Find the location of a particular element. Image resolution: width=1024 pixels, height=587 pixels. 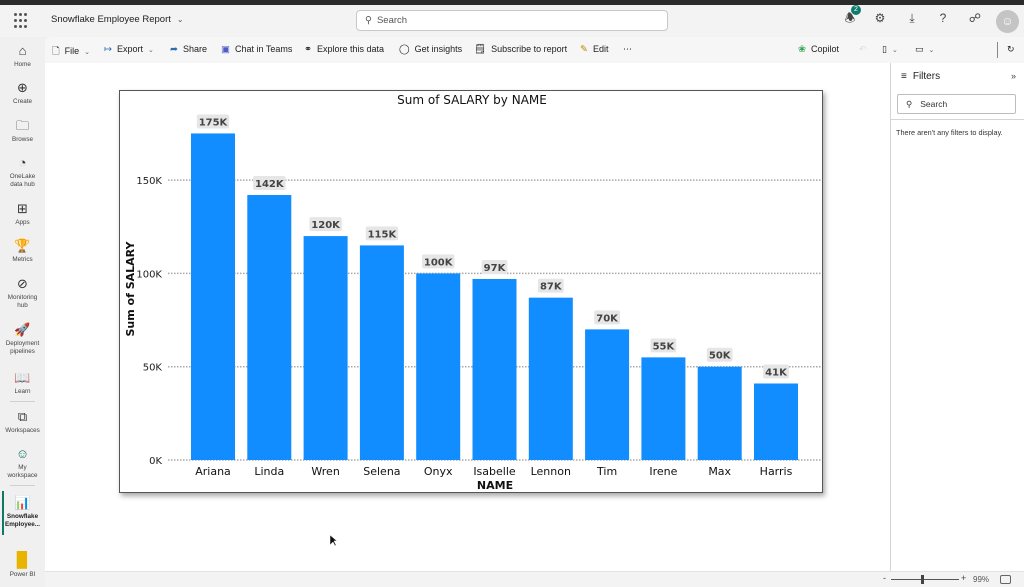

x-tick-label: Linda is located at coordinates (269, 471).